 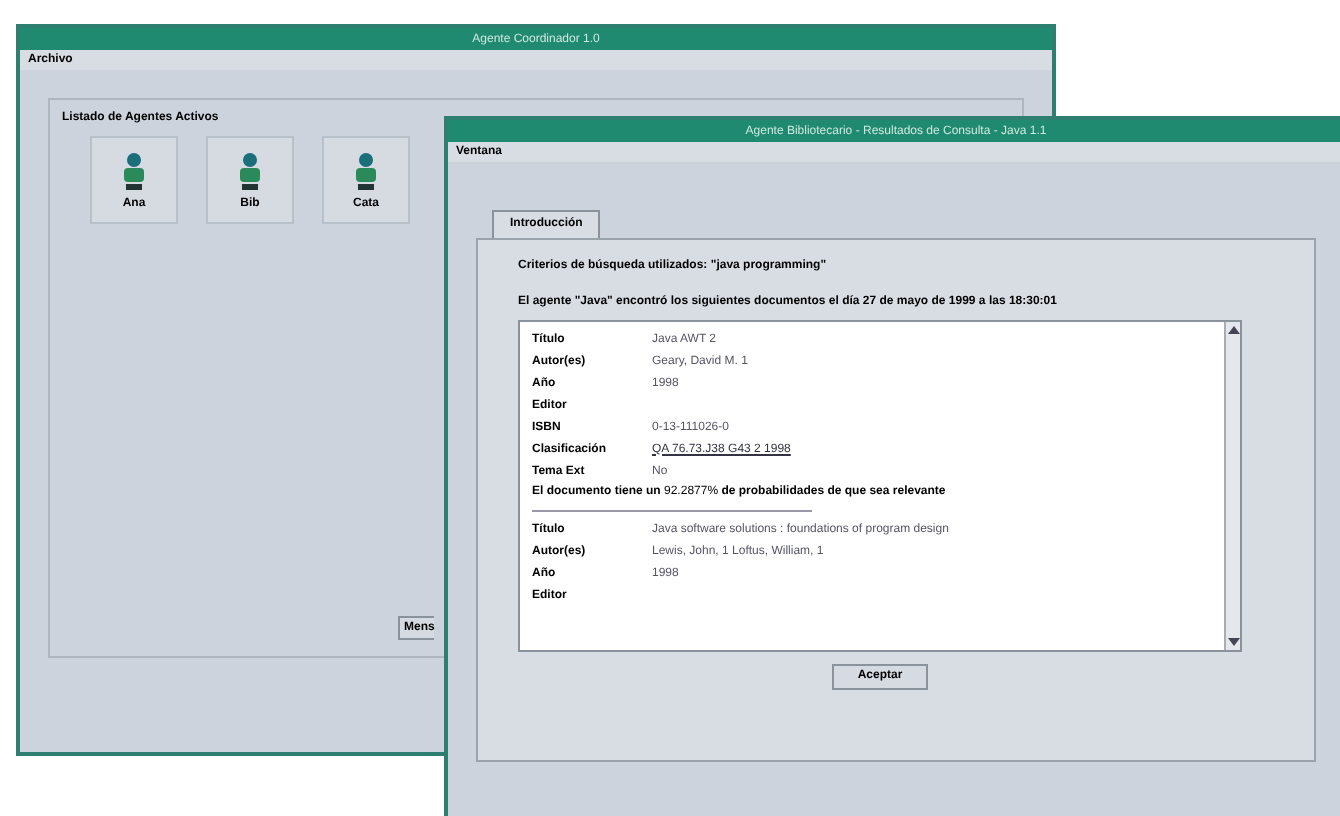 What do you see at coordinates (1233, 642) in the screenshot?
I see `scroll-down-icon` at bounding box center [1233, 642].